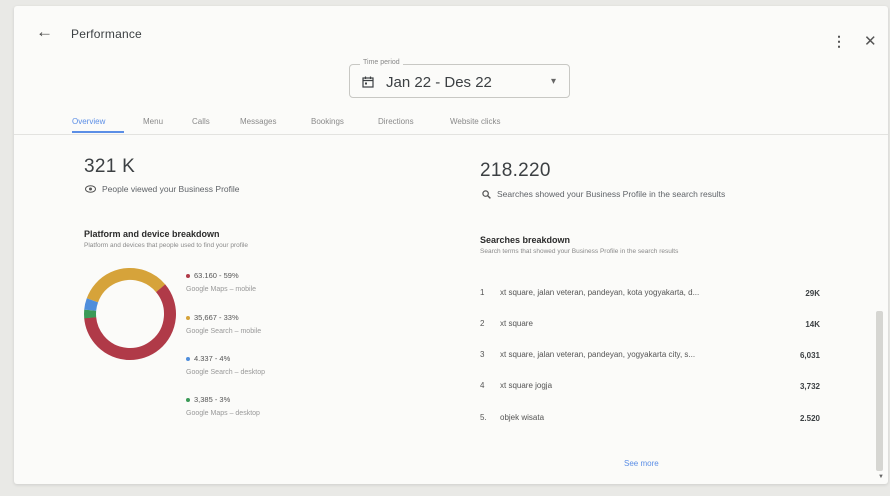  Describe the element at coordinates (554, 81) in the screenshot. I see `dropdown-caret-icon: ▾` at that location.